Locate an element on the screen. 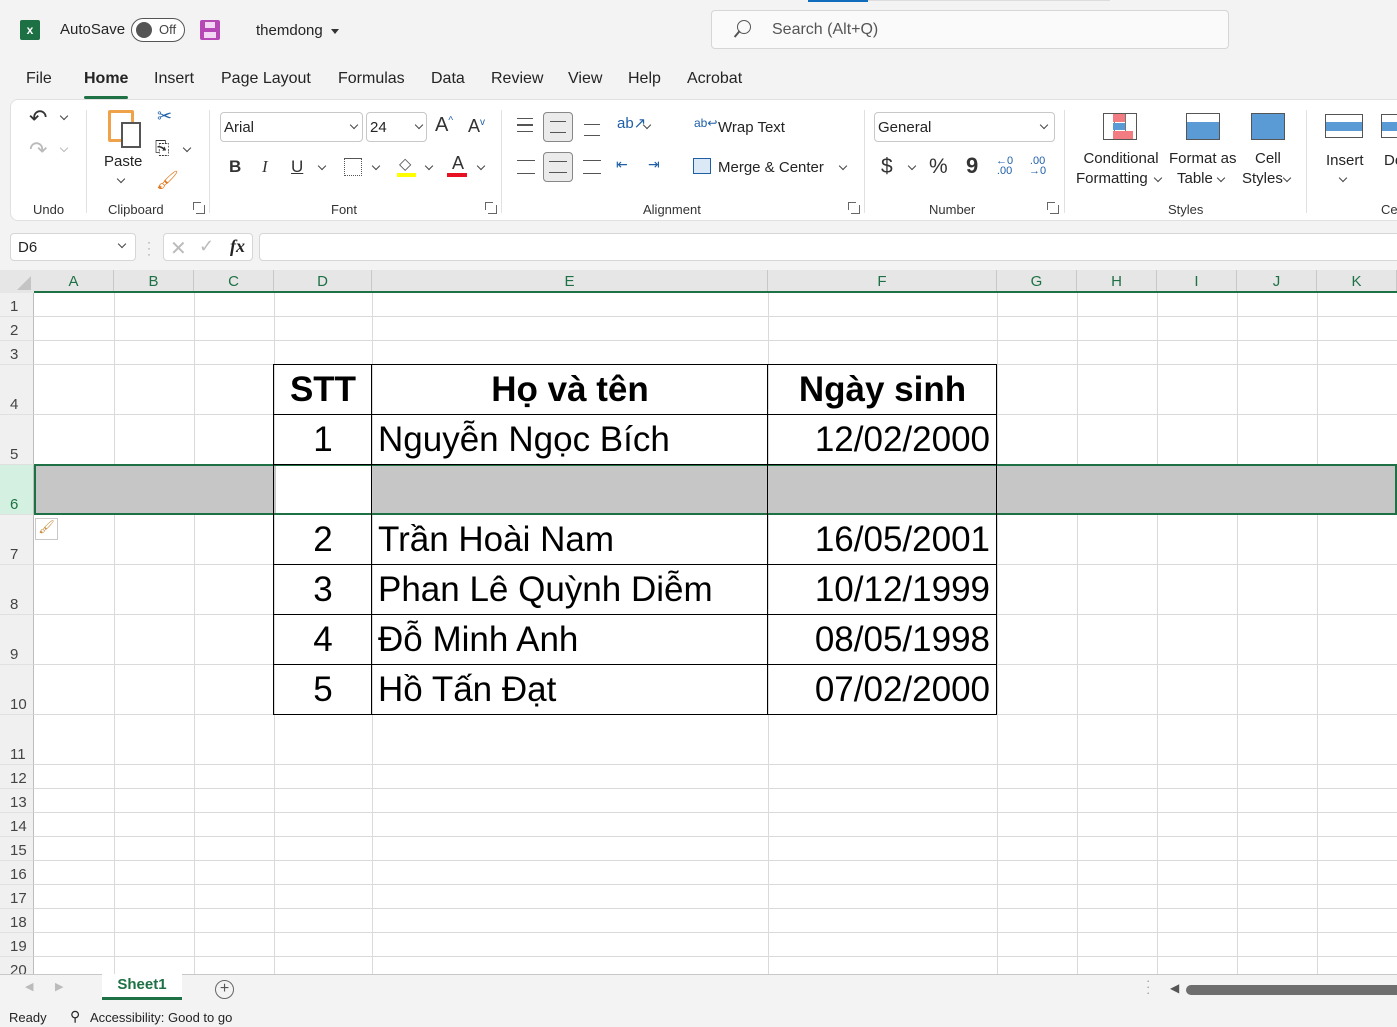 The width and height of the screenshot is (1397, 1027). table-cell-dob: 16/05/2001 is located at coordinates (879, 540).